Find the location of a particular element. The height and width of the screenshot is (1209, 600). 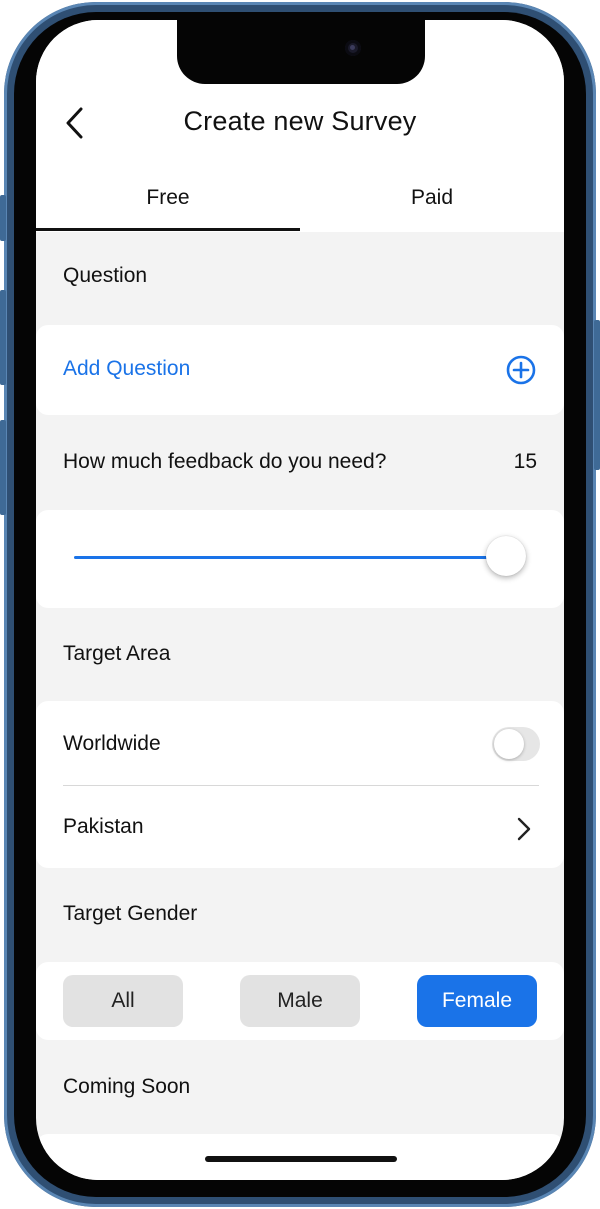

tab-free: Free is located at coordinates (168, 198).